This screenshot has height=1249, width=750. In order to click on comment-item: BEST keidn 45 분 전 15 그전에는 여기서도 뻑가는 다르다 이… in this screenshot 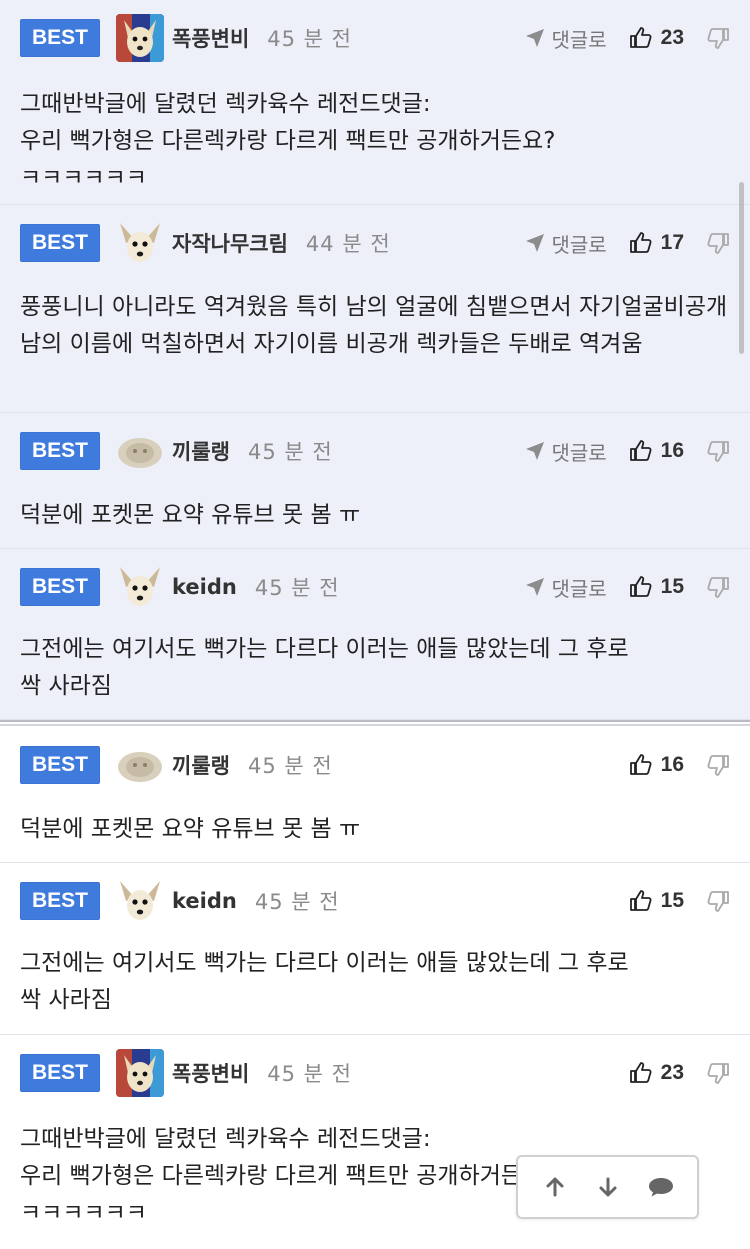, I will do `click(375, 949)`.